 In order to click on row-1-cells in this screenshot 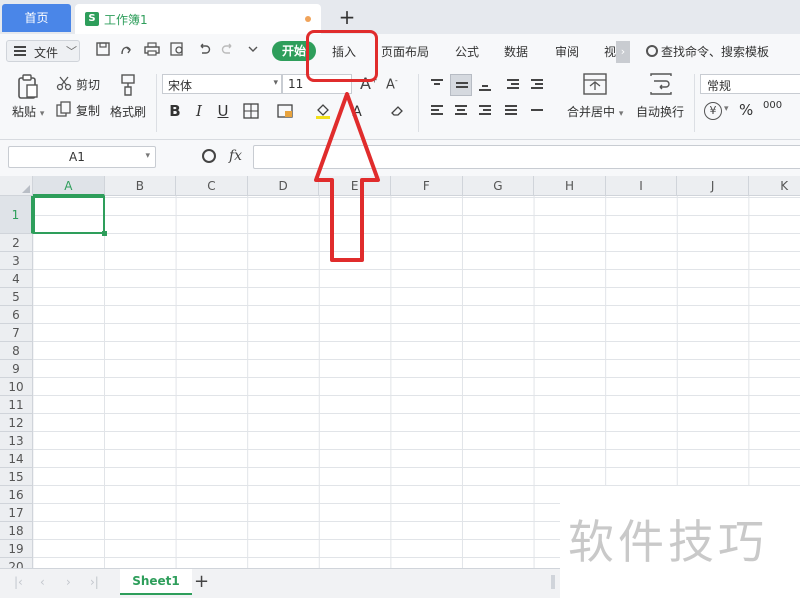, I will do `click(416, 215)`.